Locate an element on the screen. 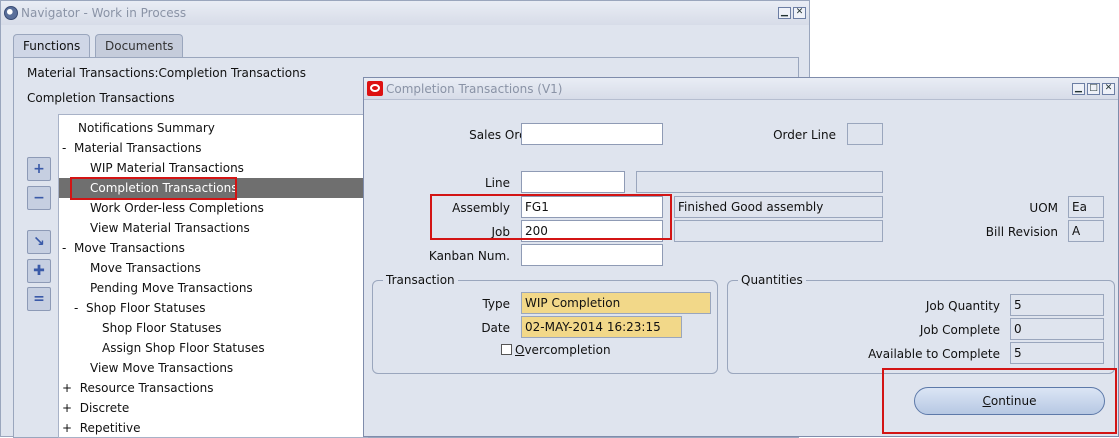 The height and width of the screenshot is (438, 1119). expand-icon: + is located at coordinates (39, 169).